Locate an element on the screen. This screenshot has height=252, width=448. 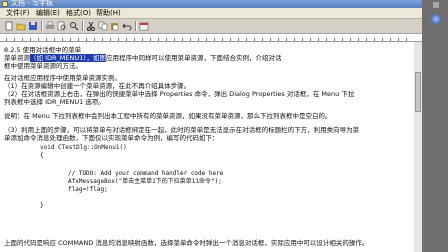
paragraph-line: 框中使用菜单资源的方法。 is located at coordinates (43, 66).